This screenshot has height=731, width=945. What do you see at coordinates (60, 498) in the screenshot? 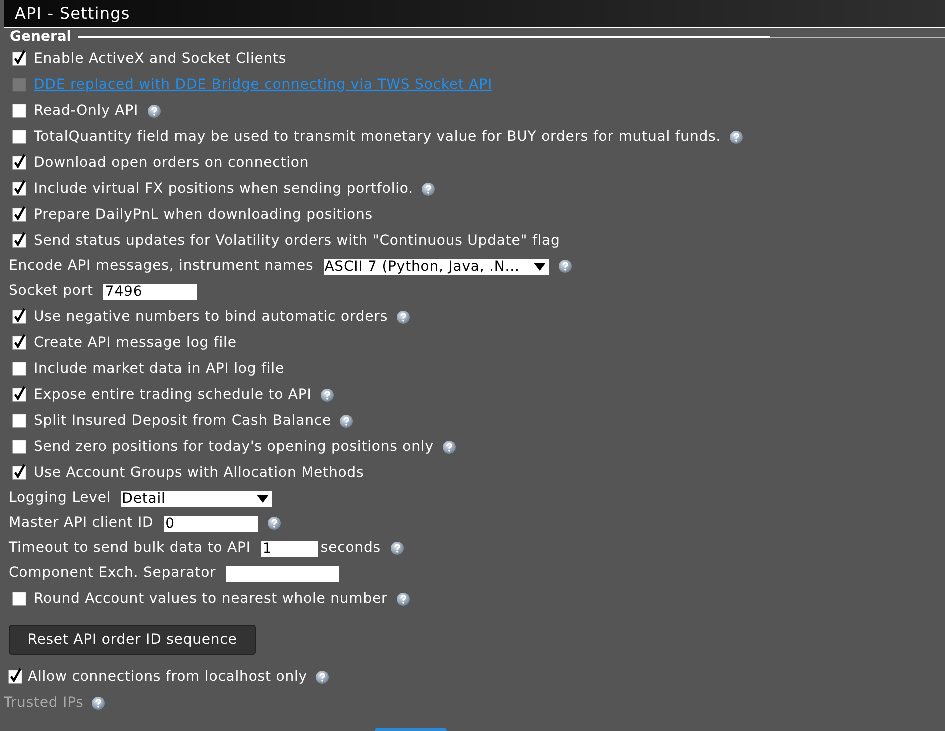
I see `field-label: Logging Level` at bounding box center [60, 498].